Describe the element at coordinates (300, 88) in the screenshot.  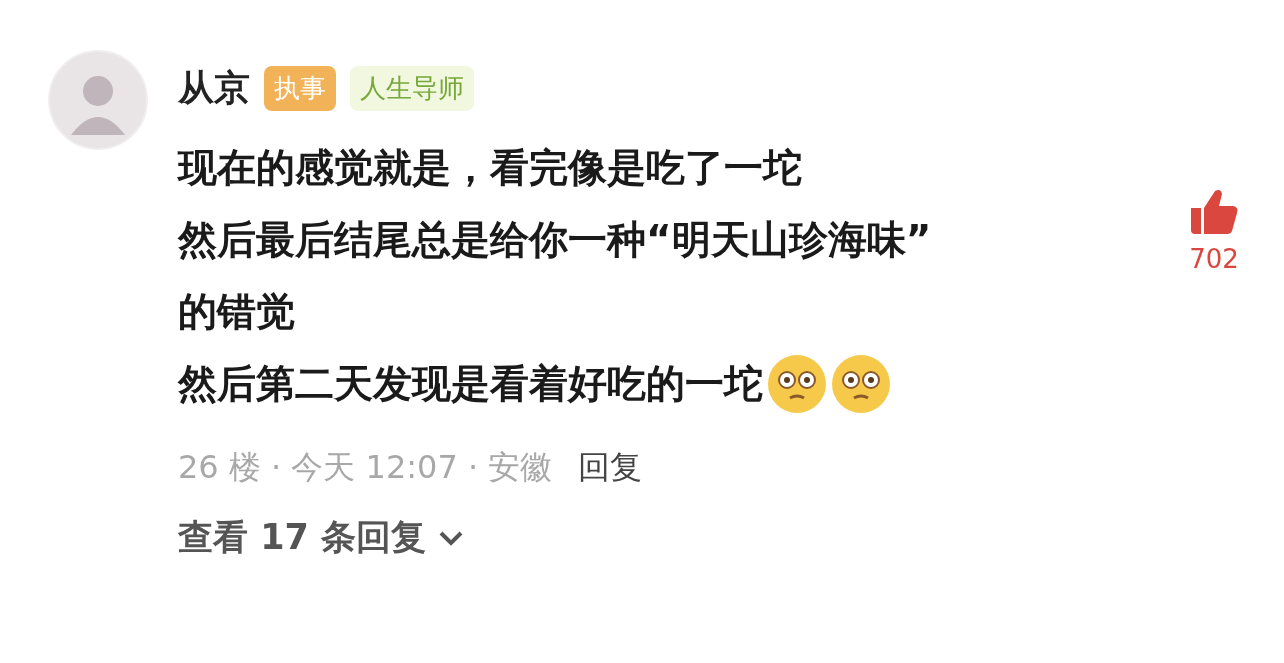
I see `user-badge: 执事` at that location.